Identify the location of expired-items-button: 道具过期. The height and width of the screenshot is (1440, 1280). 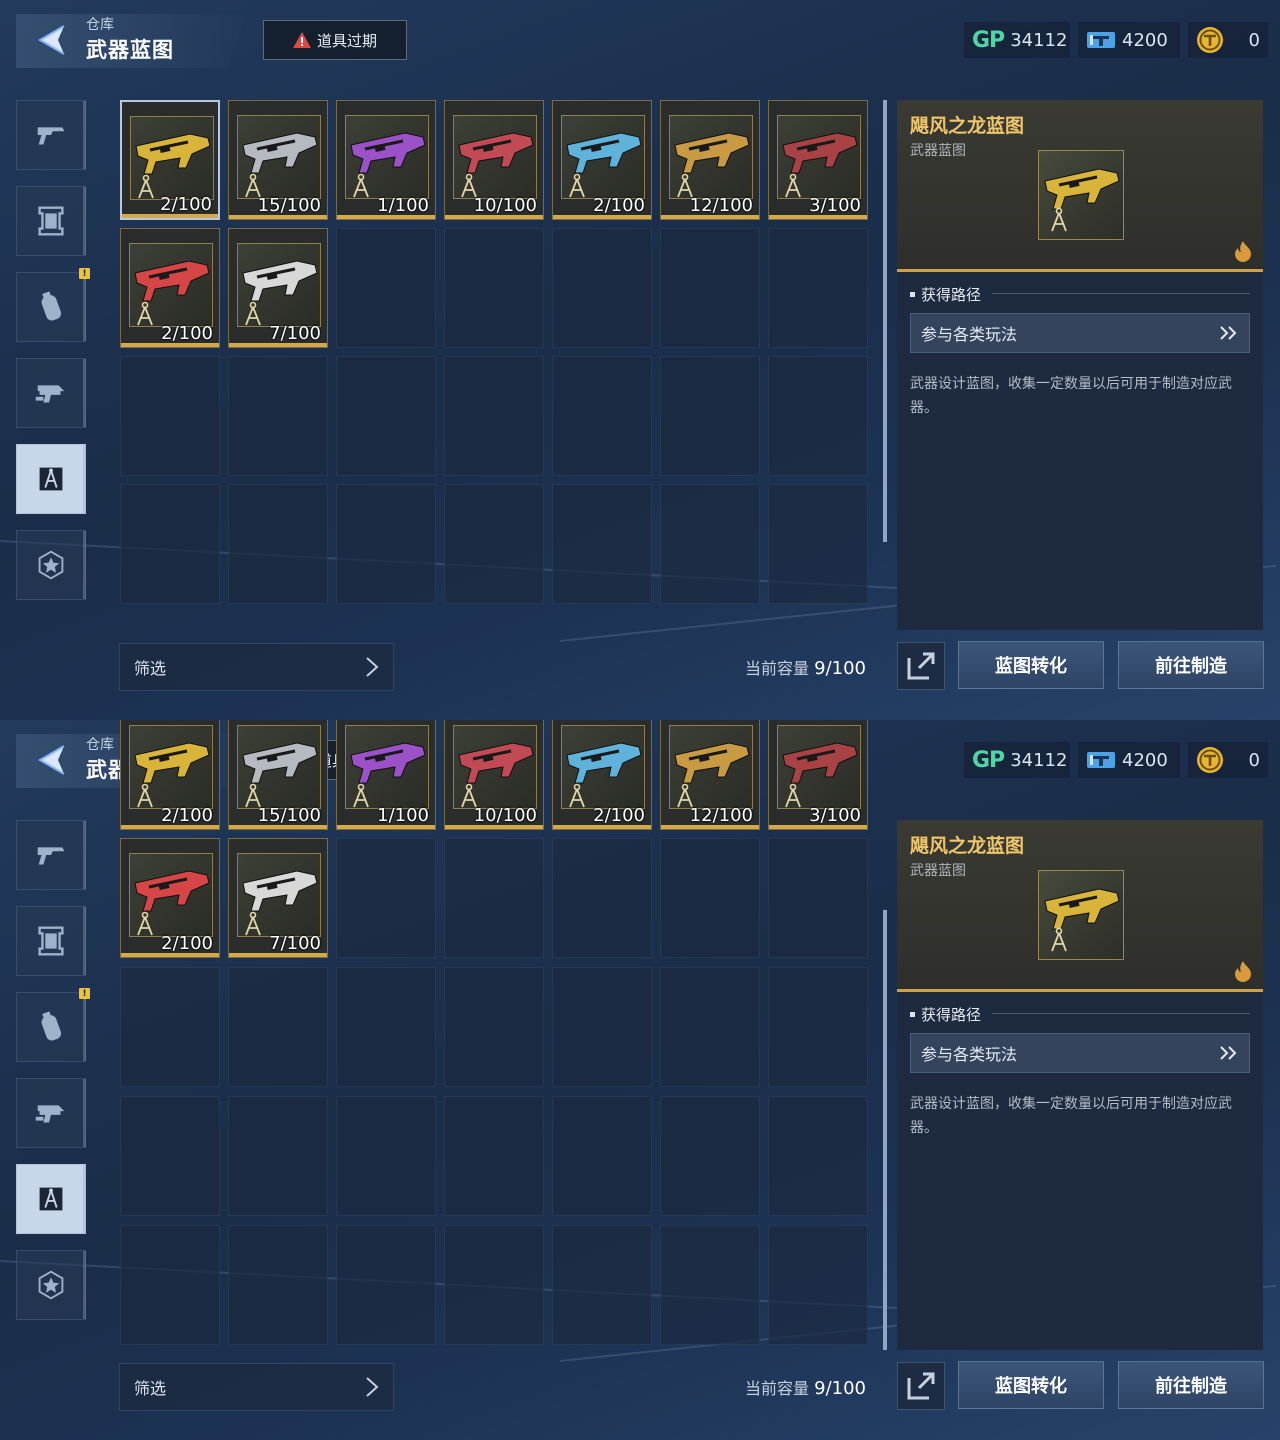
(335, 40).